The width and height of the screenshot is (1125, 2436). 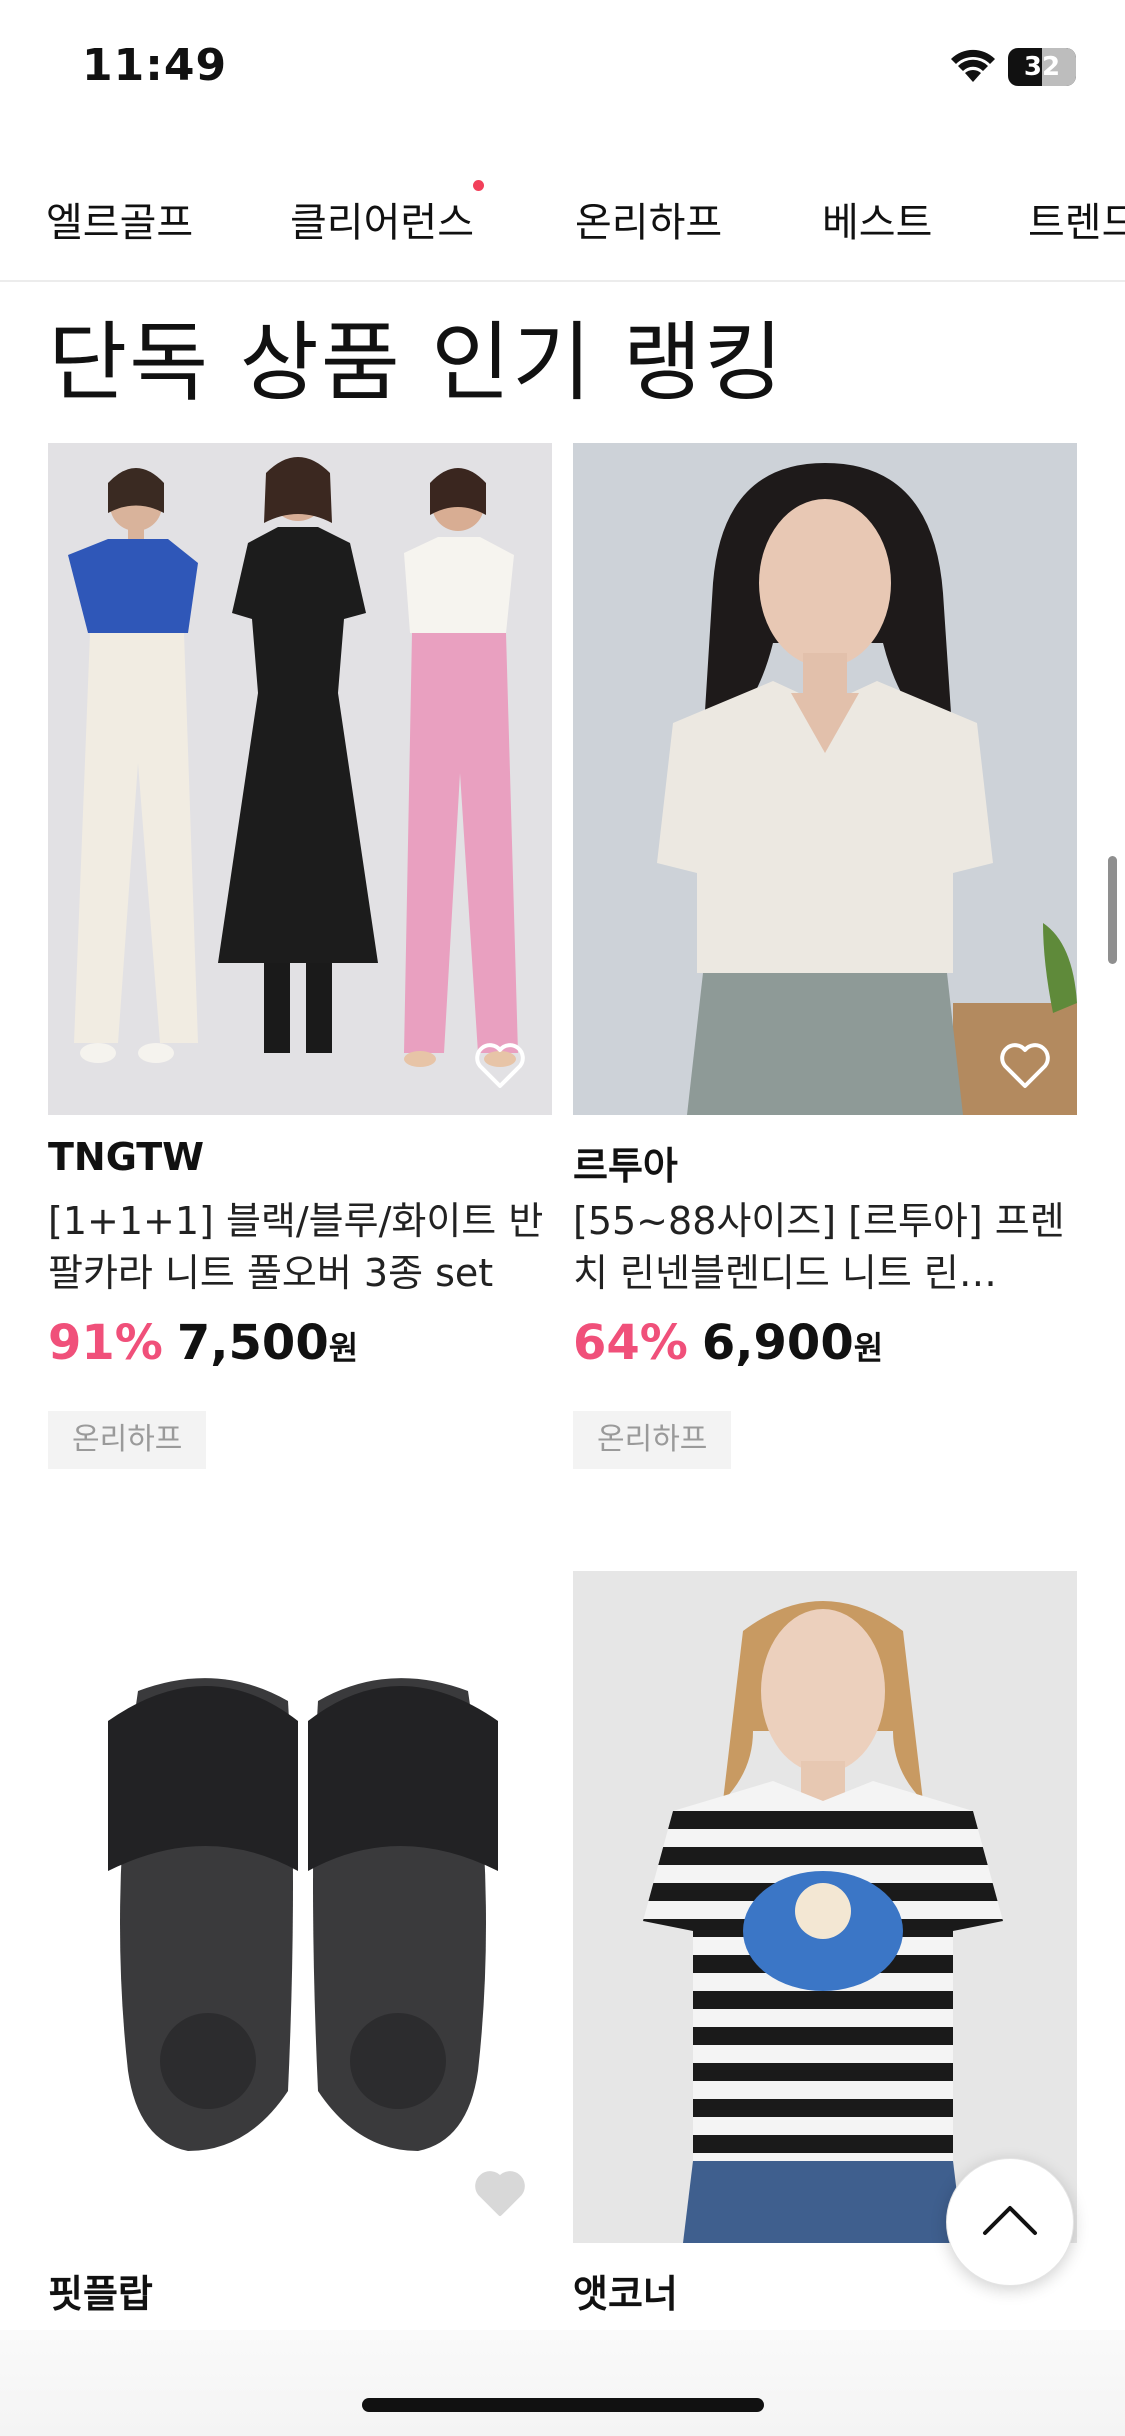 What do you see at coordinates (387, 214) in the screenshot?
I see `tab-clearance: 클리어런스` at bounding box center [387, 214].